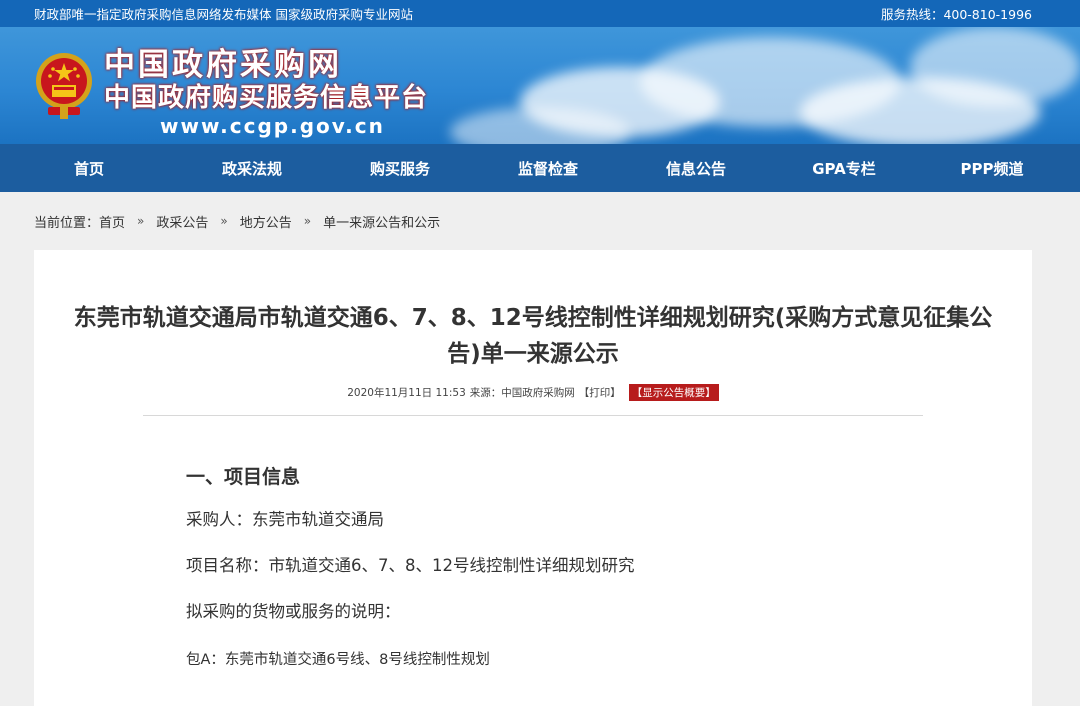 The width and height of the screenshot is (1080, 706). What do you see at coordinates (533, 415) in the screenshot?
I see `divider` at bounding box center [533, 415].